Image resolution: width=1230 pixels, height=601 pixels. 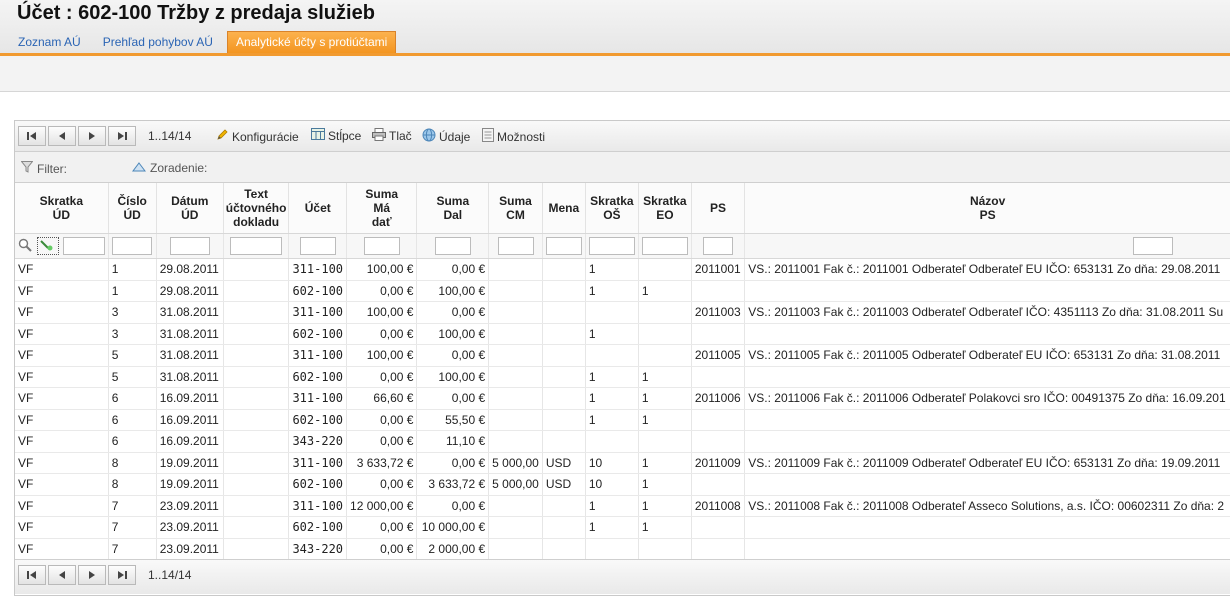 What do you see at coordinates (1153, 246) in the screenshot?
I see `filter-input-nazov-ps` at bounding box center [1153, 246].